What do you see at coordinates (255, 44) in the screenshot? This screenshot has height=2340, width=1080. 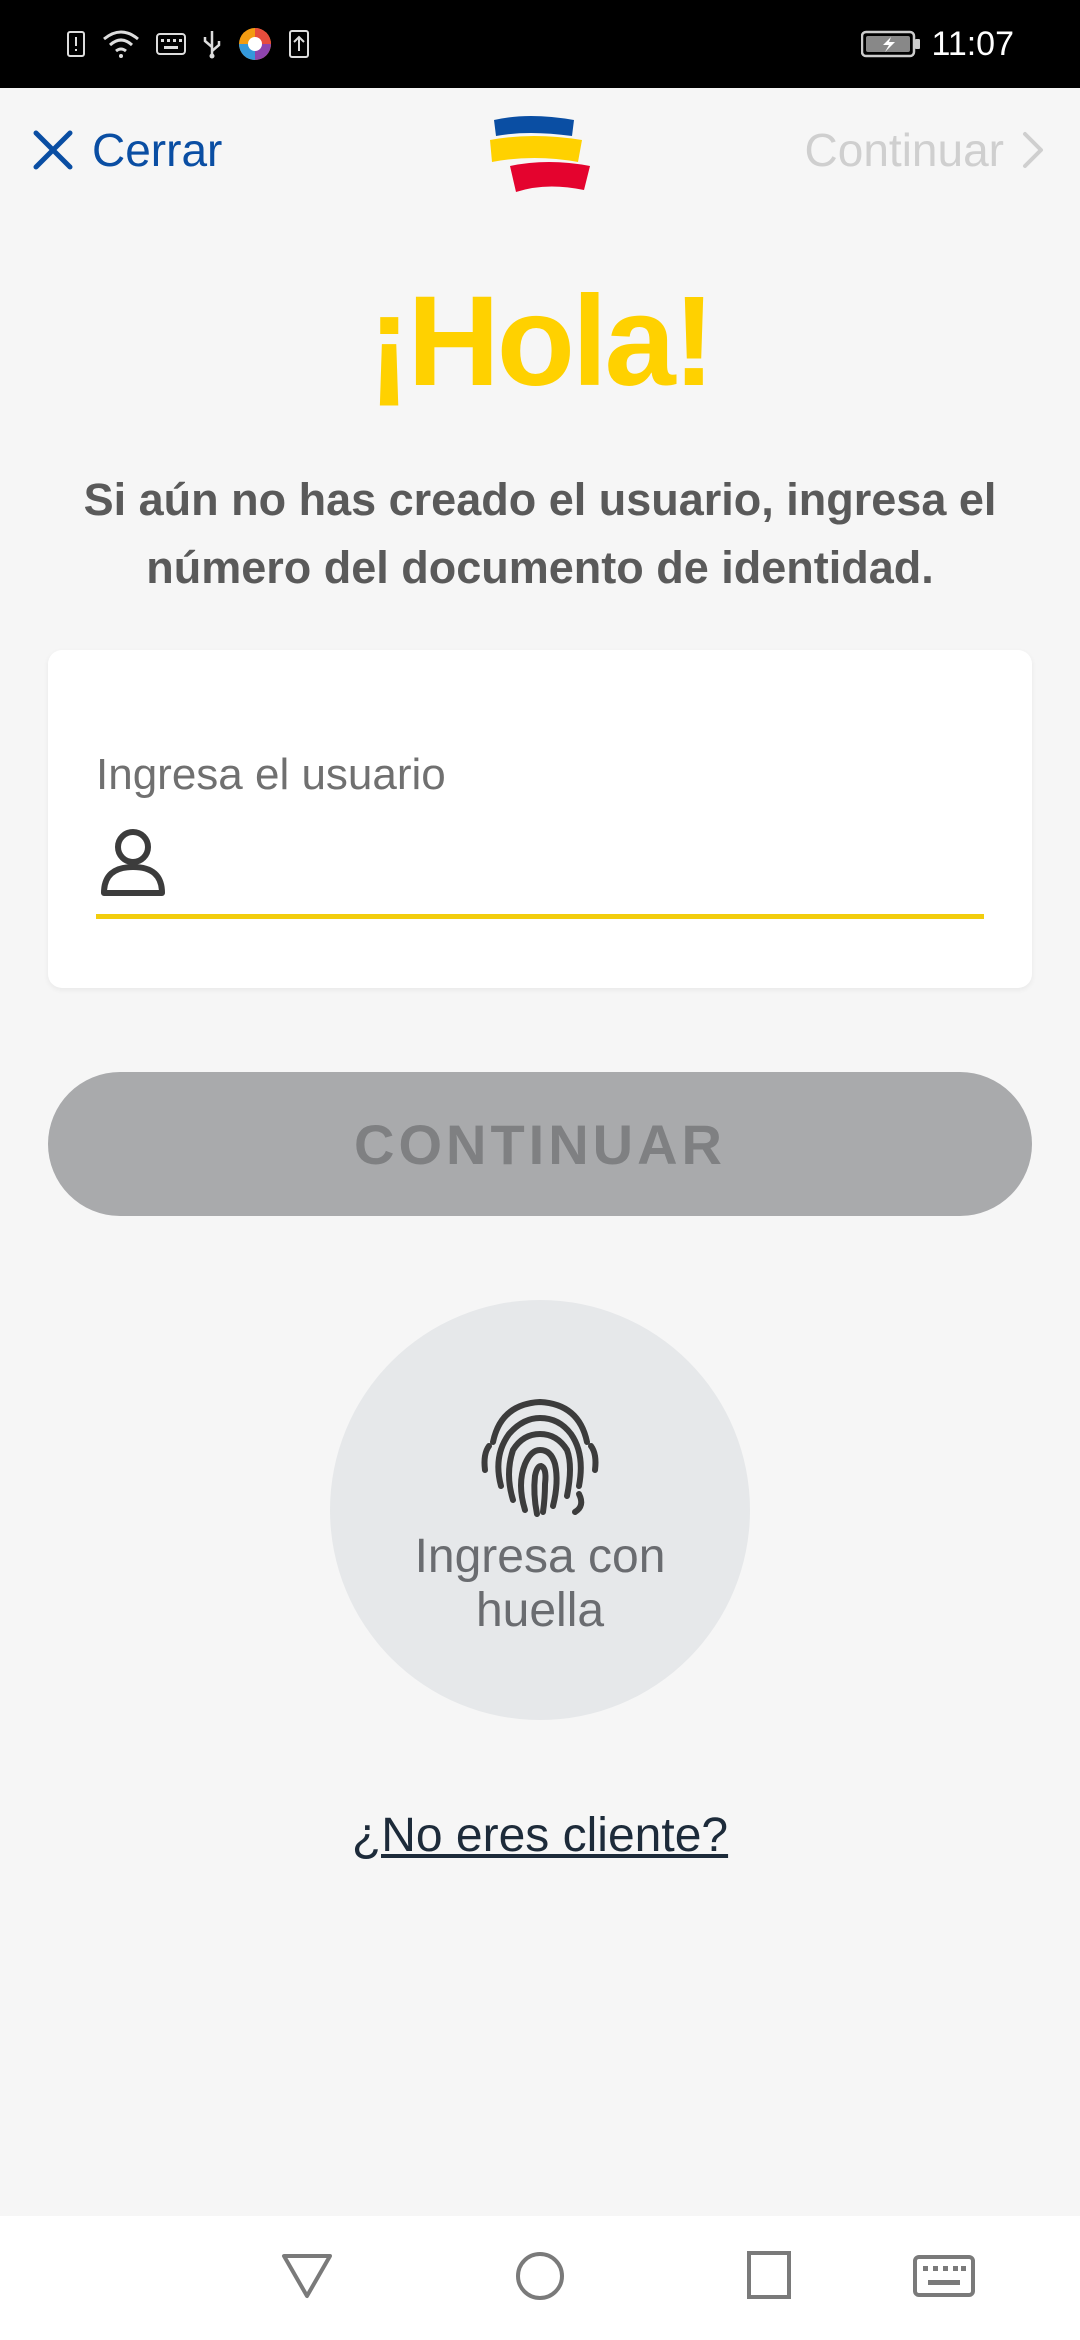 I see `app-icon` at bounding box center [255, 44].